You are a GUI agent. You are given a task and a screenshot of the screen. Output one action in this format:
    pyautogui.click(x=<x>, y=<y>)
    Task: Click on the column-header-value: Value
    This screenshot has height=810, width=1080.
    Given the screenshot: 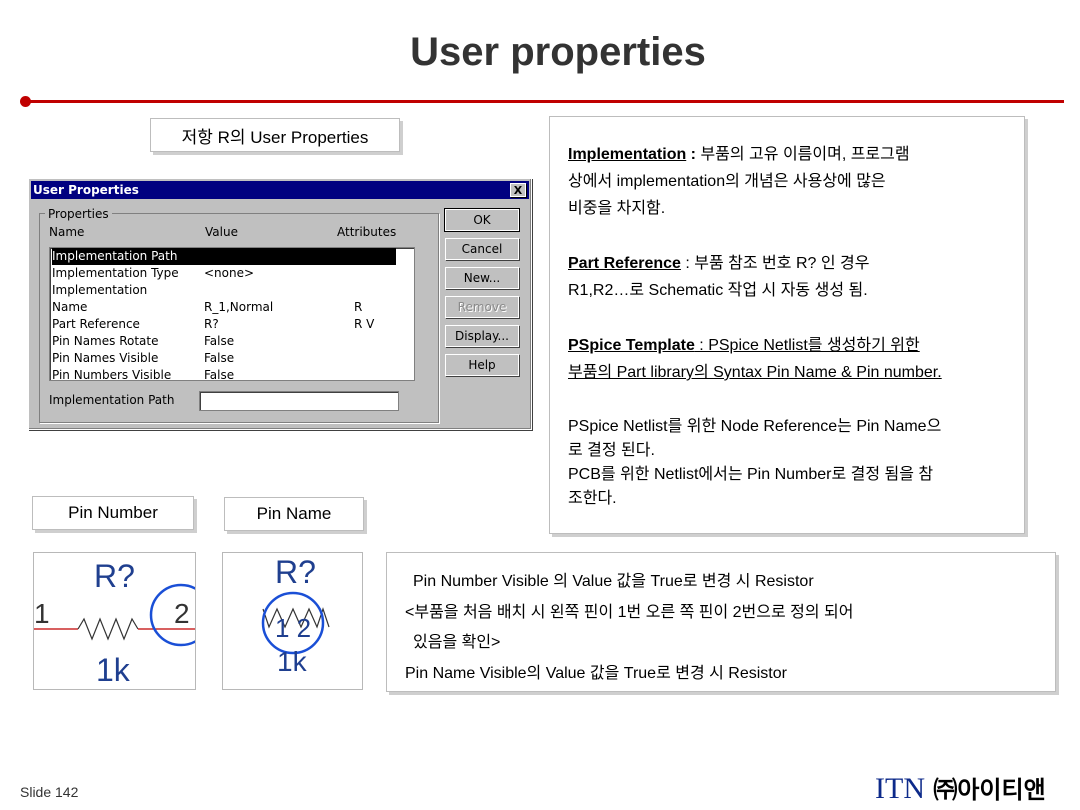 What is the action you would take?
    pyautogui.click(x=221, y=232)
    